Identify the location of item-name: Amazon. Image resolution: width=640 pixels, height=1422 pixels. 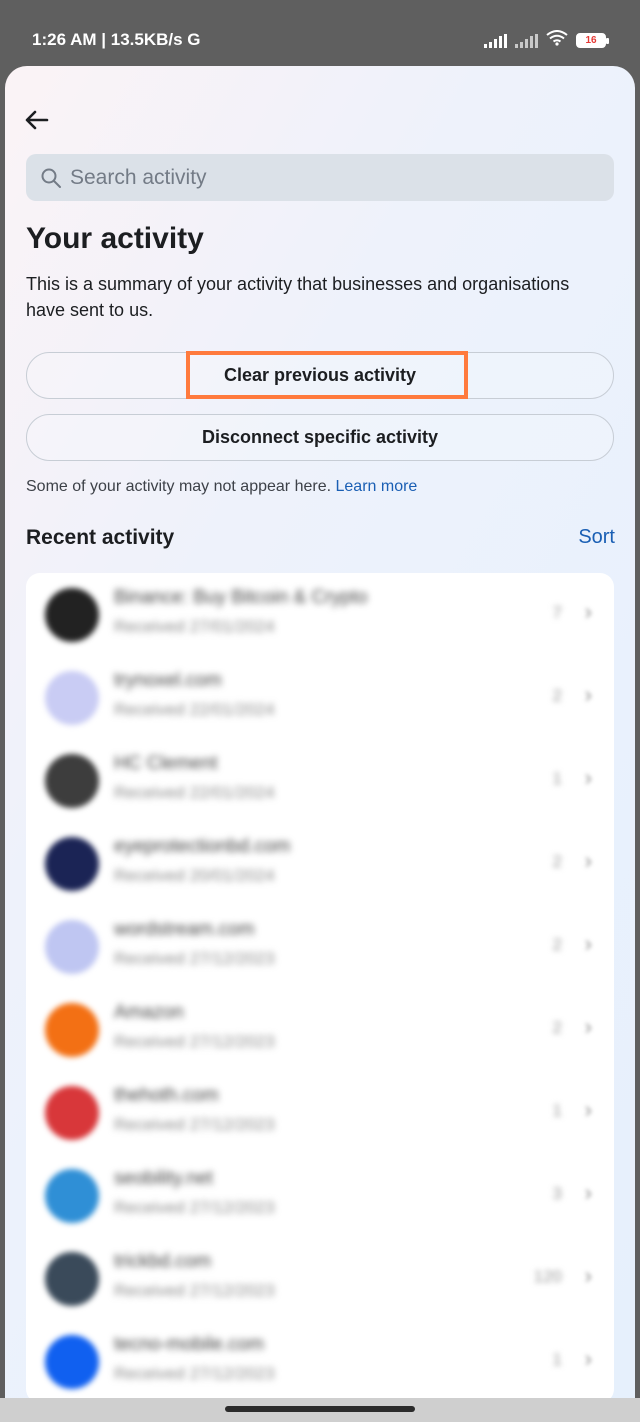
(149, 1012).